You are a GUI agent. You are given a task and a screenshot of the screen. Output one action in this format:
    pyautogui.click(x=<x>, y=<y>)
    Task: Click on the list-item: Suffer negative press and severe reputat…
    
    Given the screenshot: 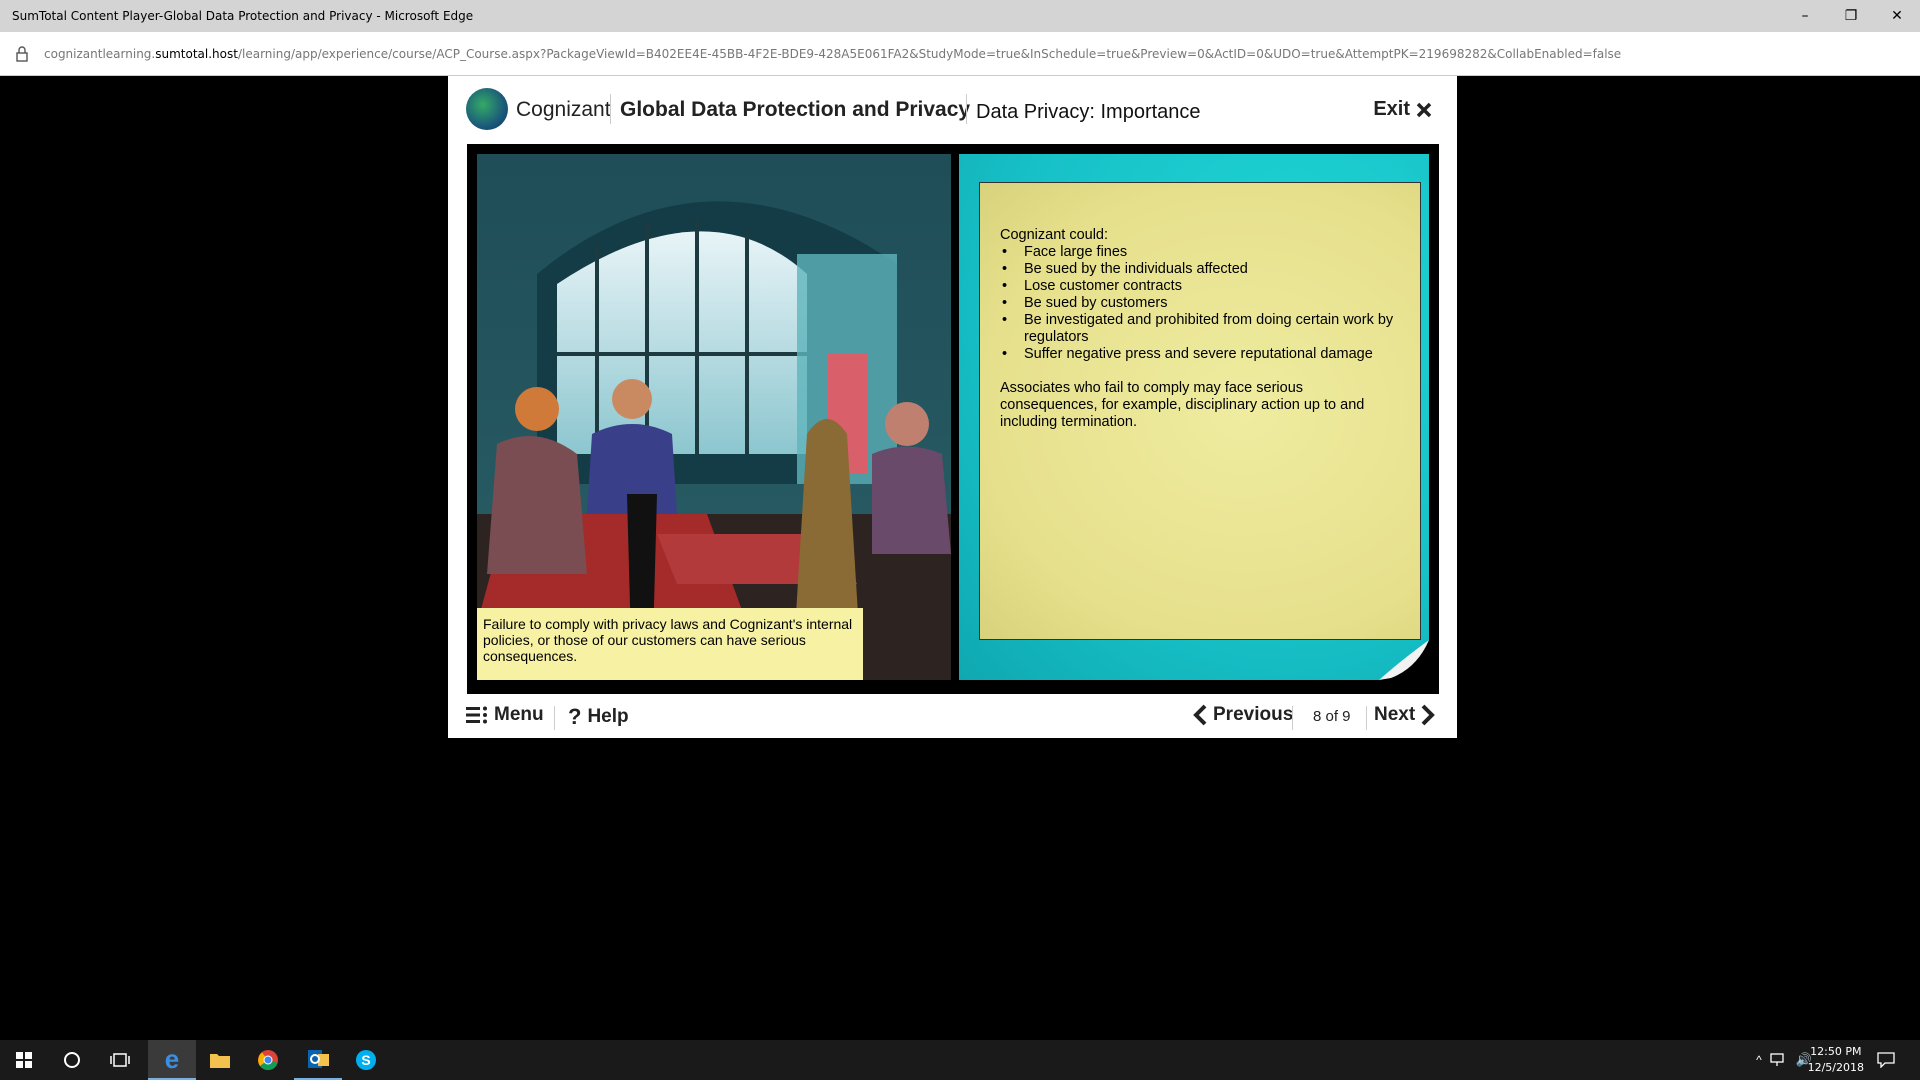 What is the action you would take?
    pyautogui.click(x=1200, y=354)
    